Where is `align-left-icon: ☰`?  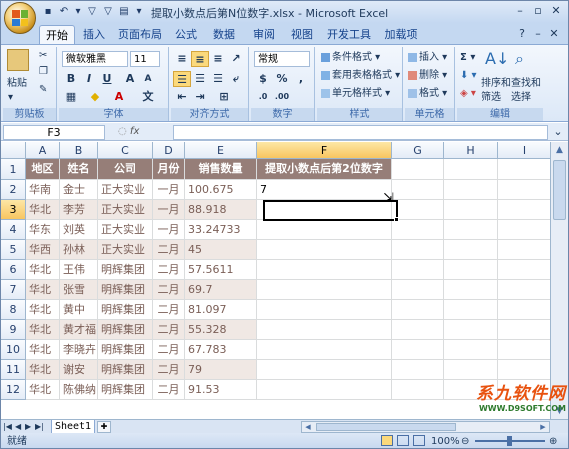
align-left-icon: ☰ is located at coordinates (182, 79).